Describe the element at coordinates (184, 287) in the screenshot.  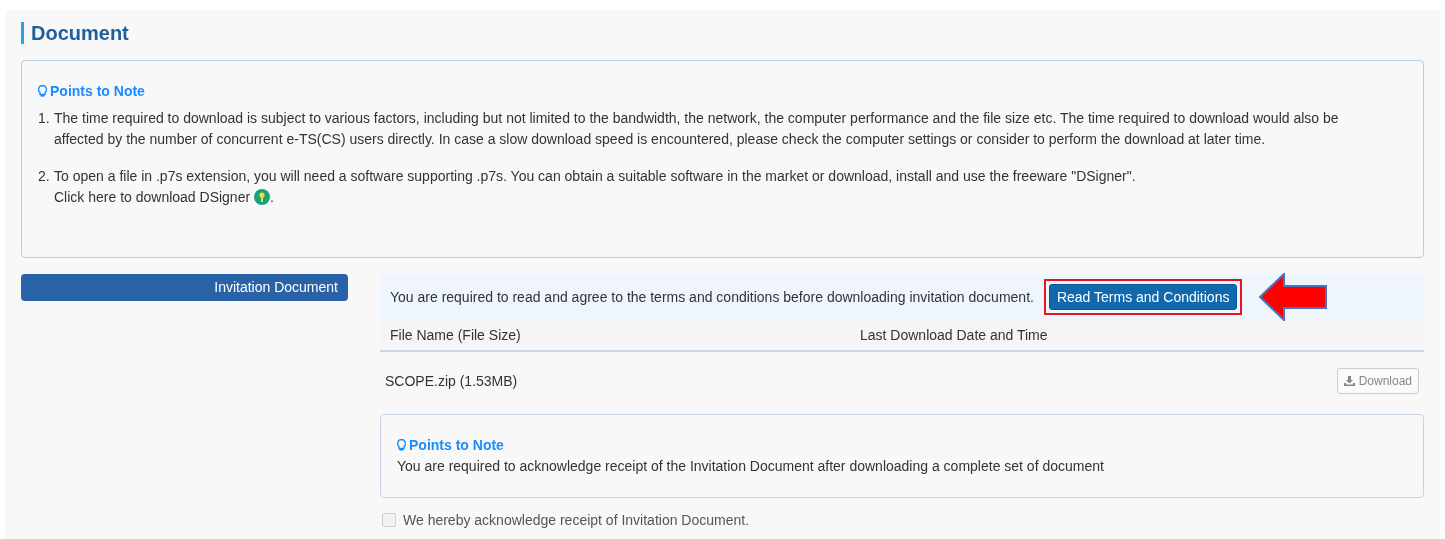
I see `section-label: Invitation Document` at that location.